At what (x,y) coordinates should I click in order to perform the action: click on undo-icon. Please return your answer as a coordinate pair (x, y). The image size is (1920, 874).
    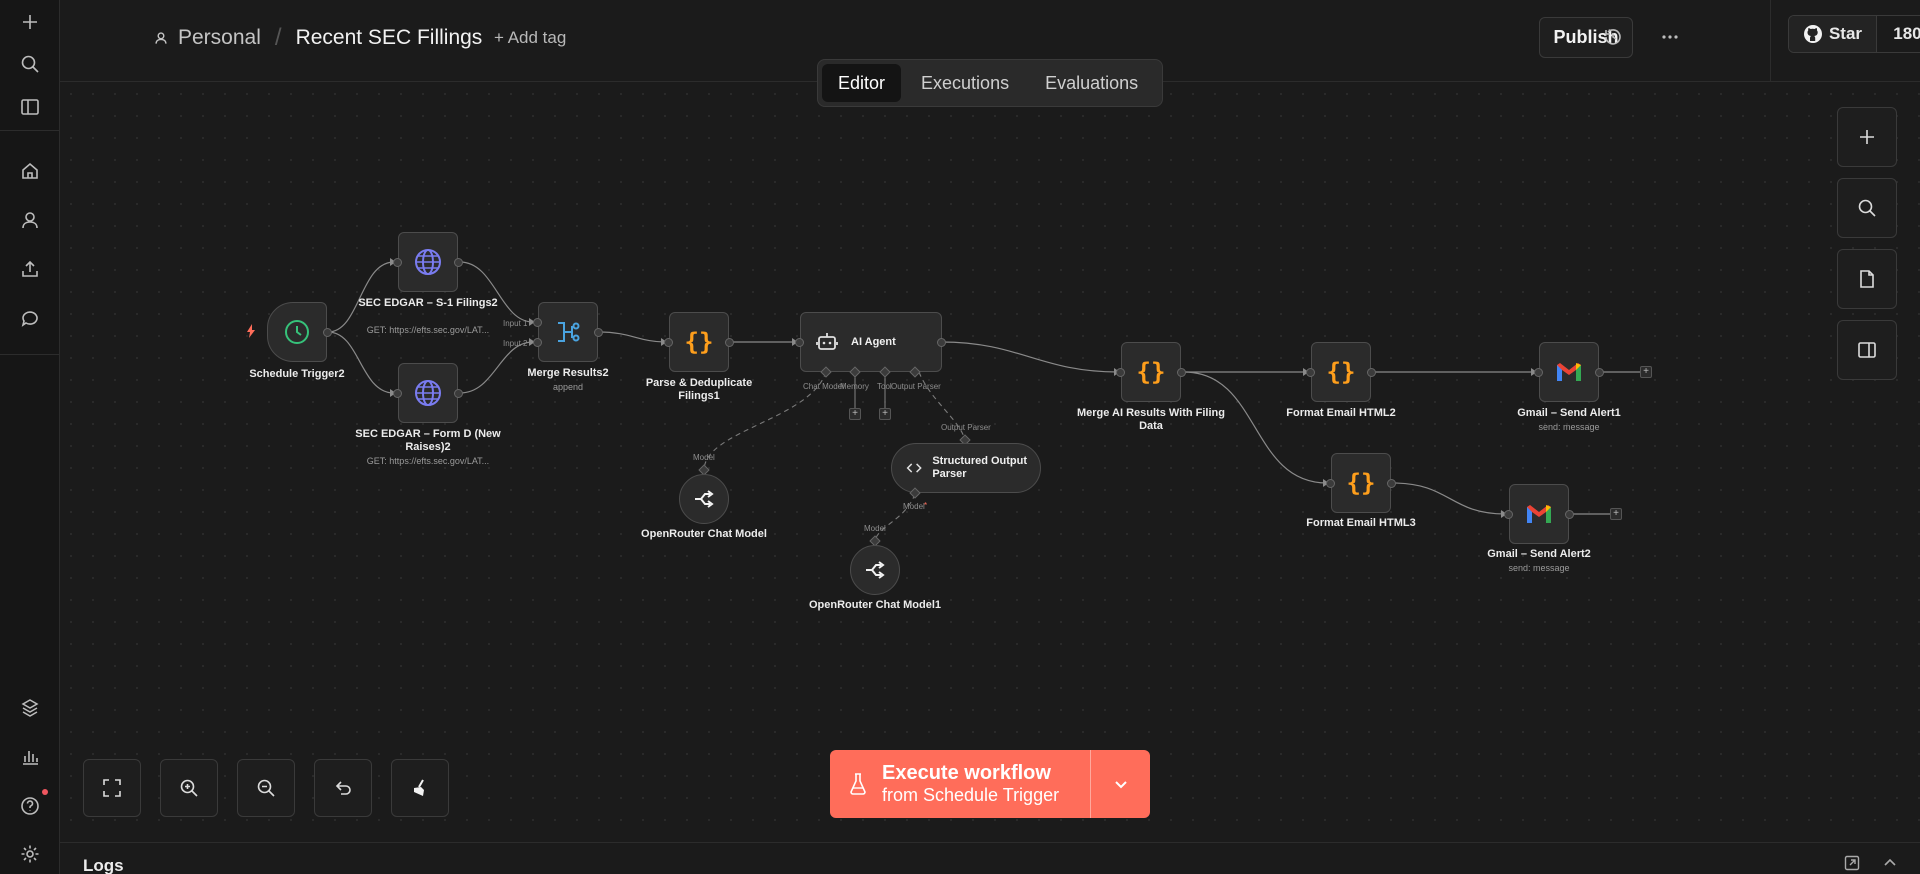
    Looking at the image, I should click on (343, 788).